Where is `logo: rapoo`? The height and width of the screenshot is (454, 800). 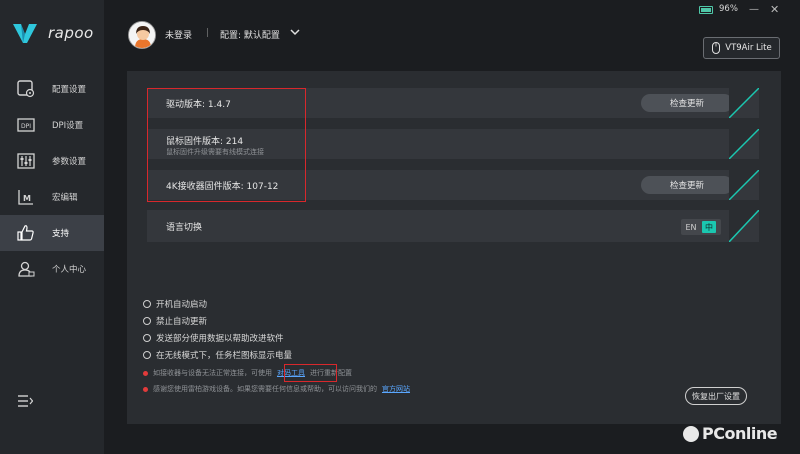
logo: rapoo is located at coordinates (53, 33).